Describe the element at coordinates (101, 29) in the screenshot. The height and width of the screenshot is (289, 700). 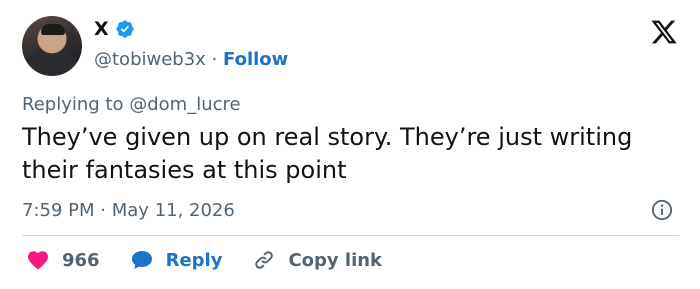
I see `author-name: X` at that location.